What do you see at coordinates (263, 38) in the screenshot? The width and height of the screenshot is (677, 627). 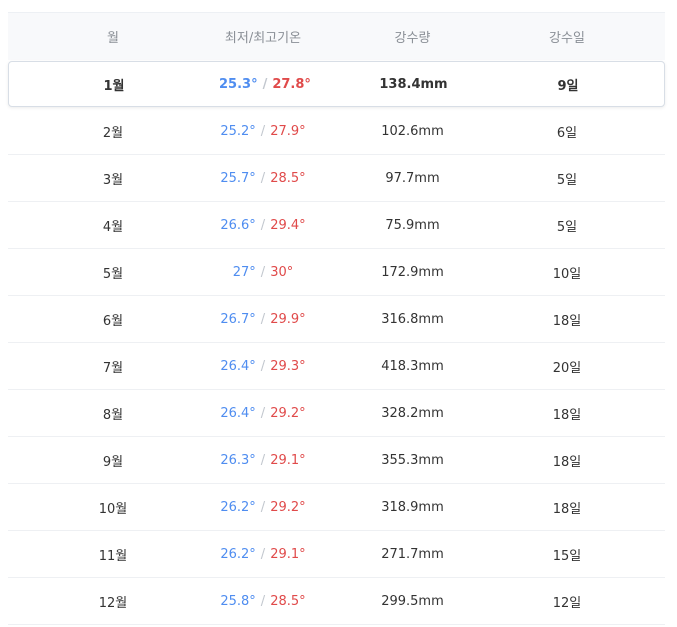 I see `header-temperature: 최저/최고기온` at bounding box center [263, 38].